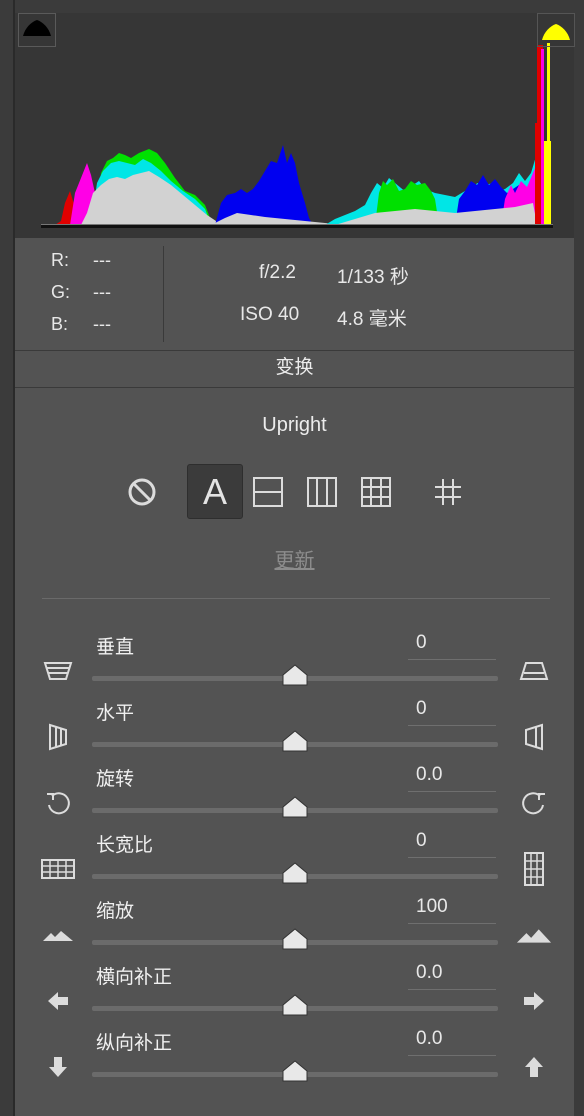 The height and width of the screenshot is (1116, 584). Describe the element at coordinates (534, 803) in the screenshot. I see `rotate-cw-icon` at that location.